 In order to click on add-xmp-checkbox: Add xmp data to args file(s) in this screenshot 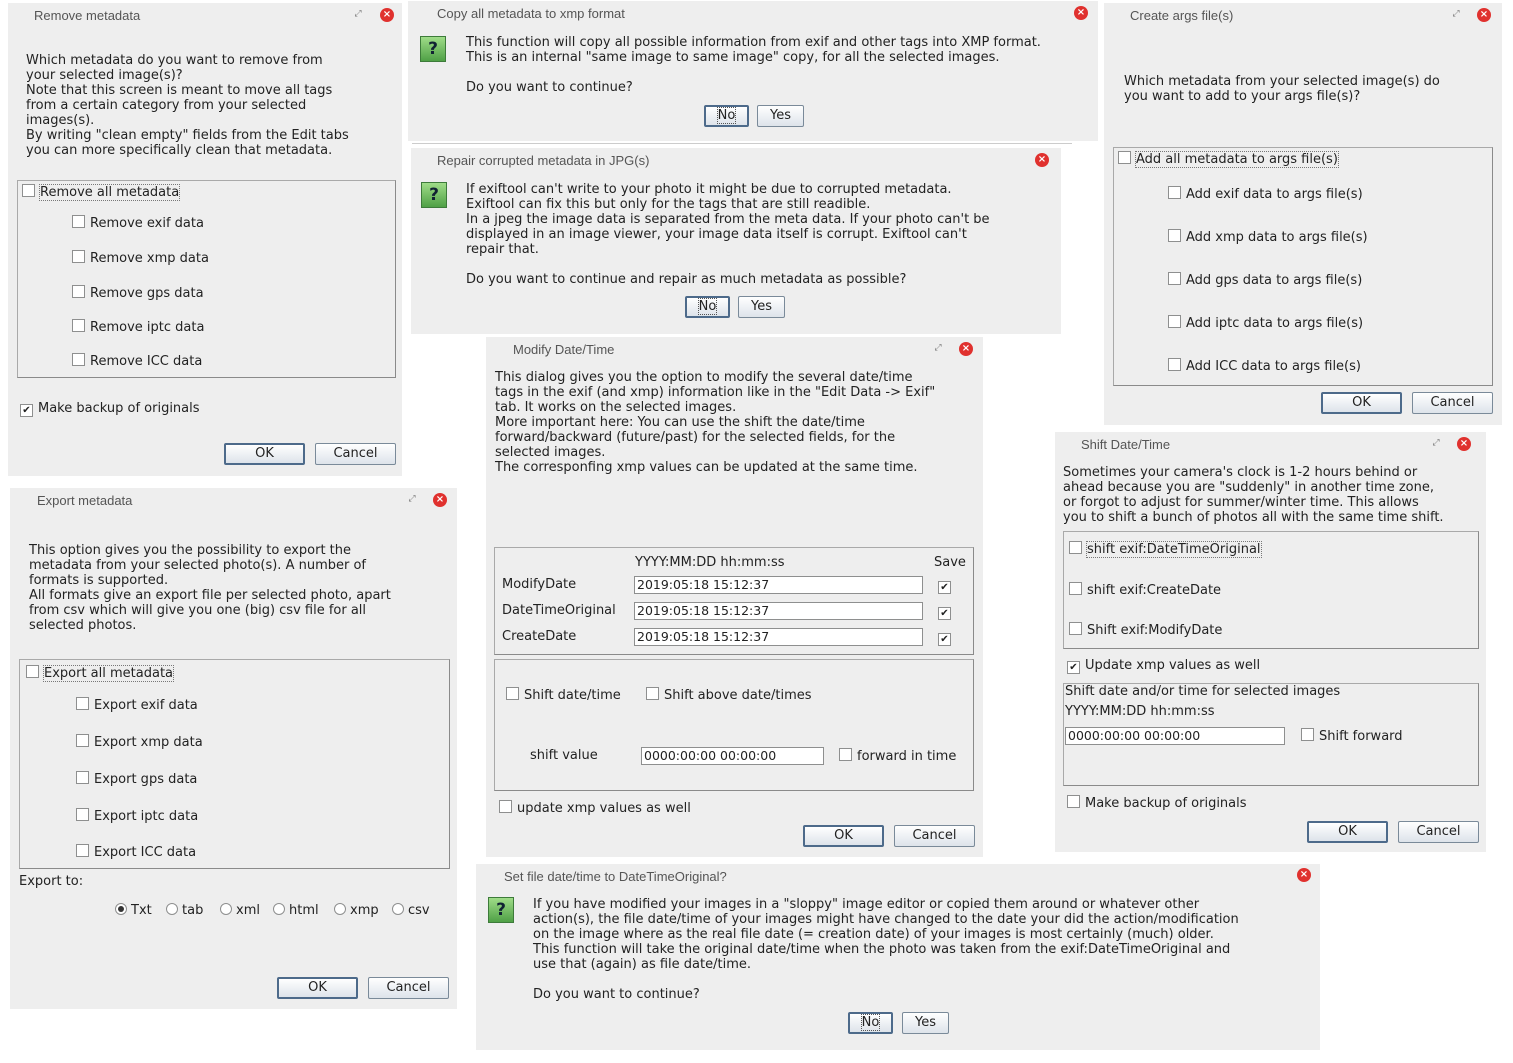, I will do `click(1268, 237)`.